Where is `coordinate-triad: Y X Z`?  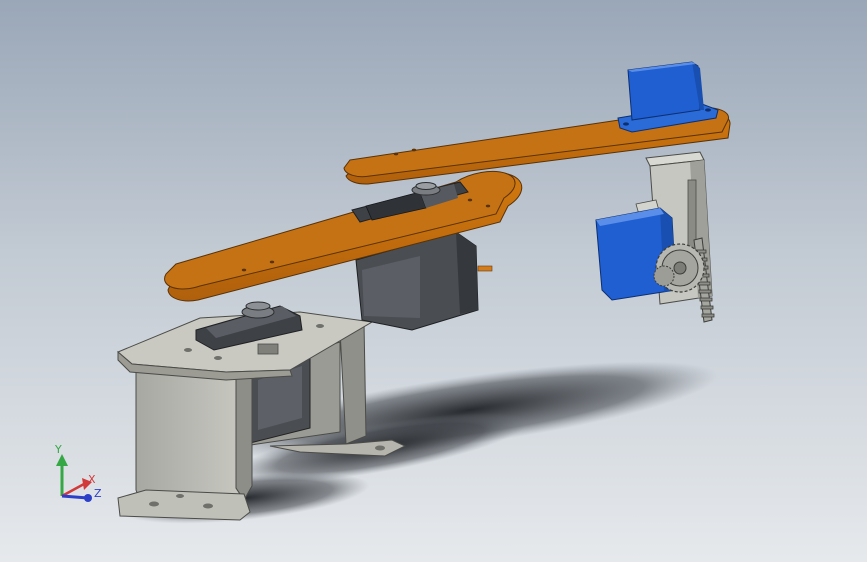
coordinate-triad: Y X Z is located at coordinates (78, 472).